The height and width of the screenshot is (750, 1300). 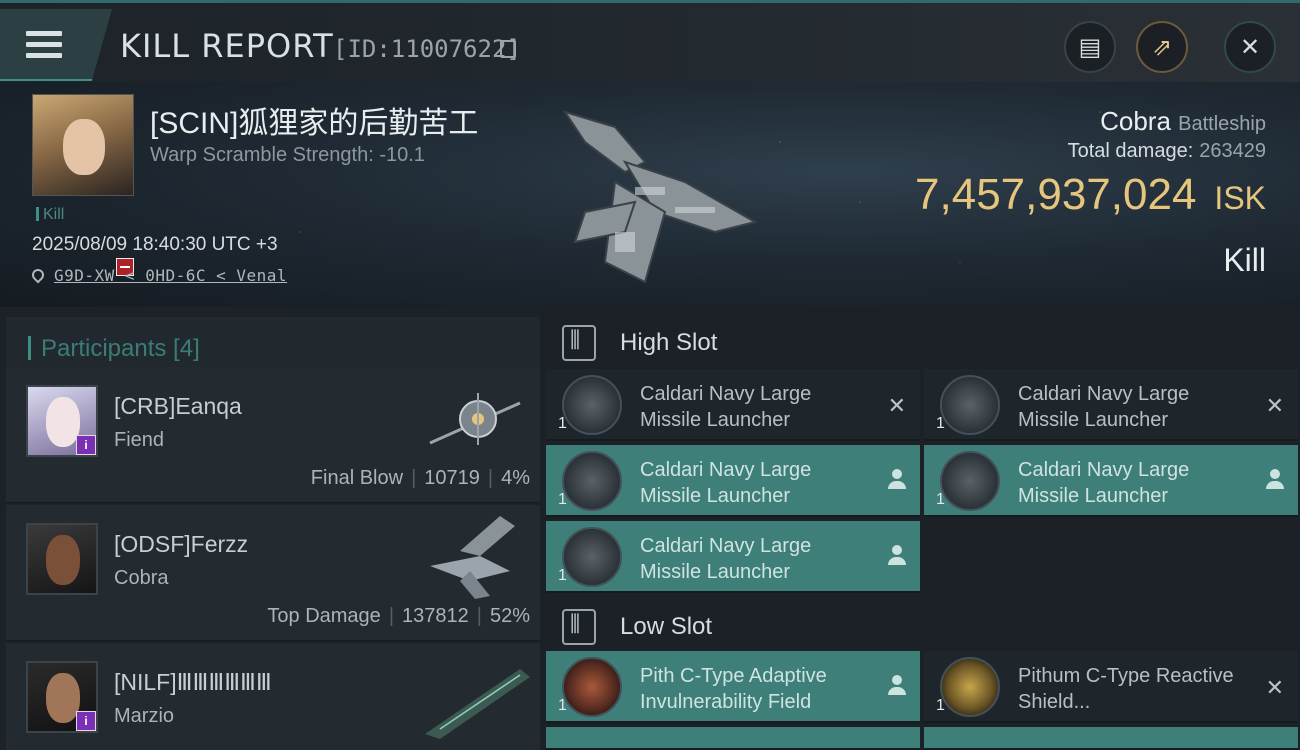 I want to click on participant-name: [CRB]Eanqa, so click(x=178, y=406).